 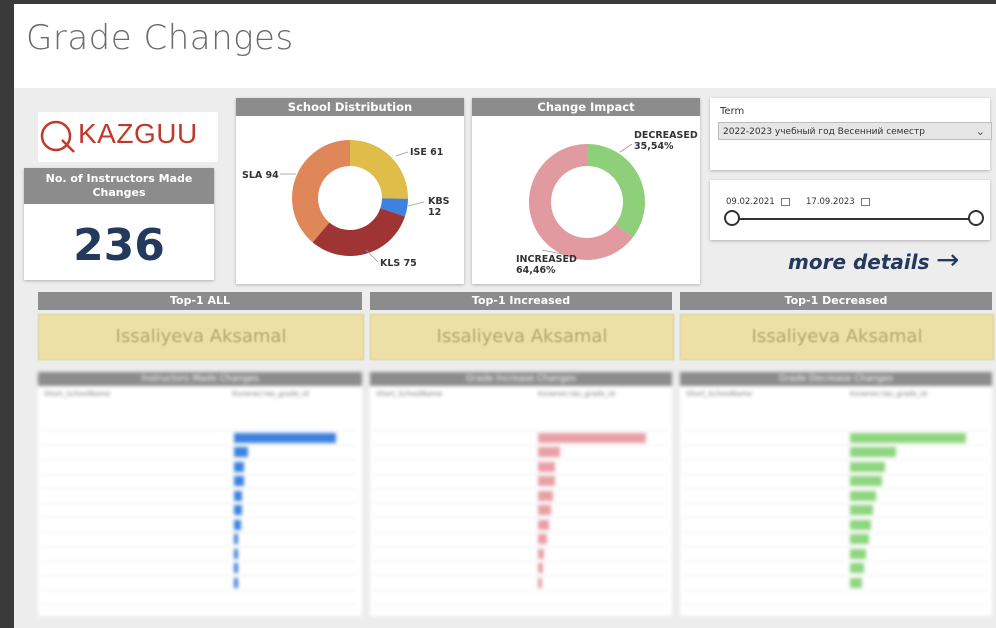 I want to click on donut-label: 12, so click(x=434, y=212).